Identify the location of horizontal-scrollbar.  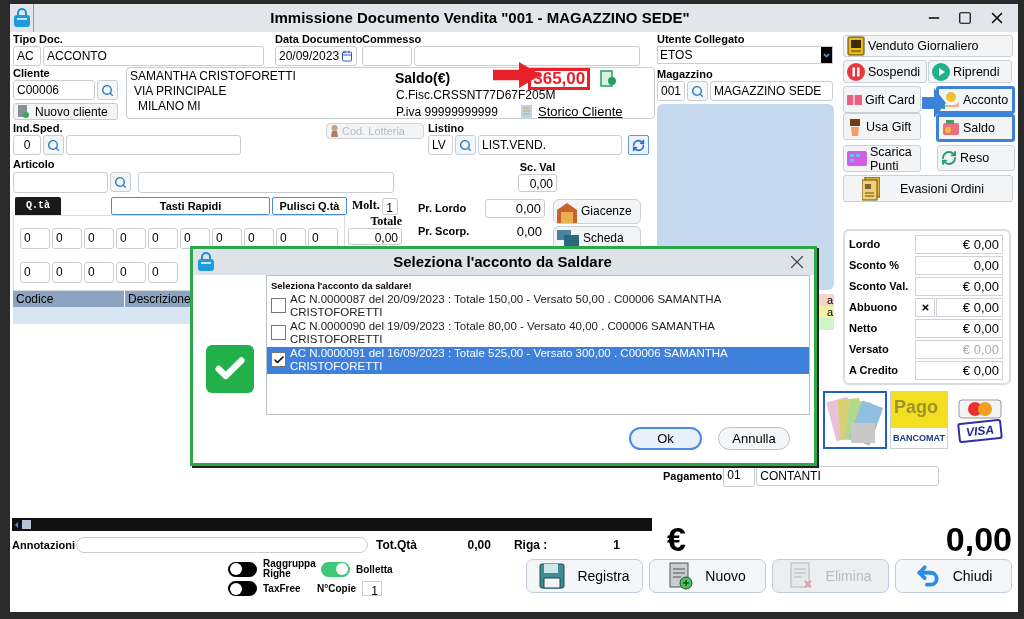
(332, 524).